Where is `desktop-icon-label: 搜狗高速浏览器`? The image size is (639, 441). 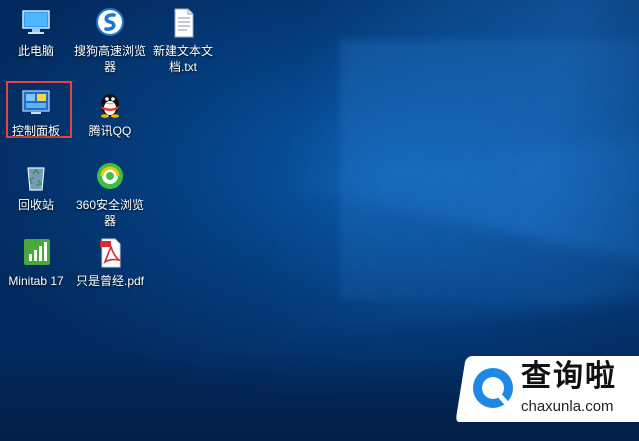
desktop-icon-label: 搜狗高速浏览器 is located at coordinates (110, 59).